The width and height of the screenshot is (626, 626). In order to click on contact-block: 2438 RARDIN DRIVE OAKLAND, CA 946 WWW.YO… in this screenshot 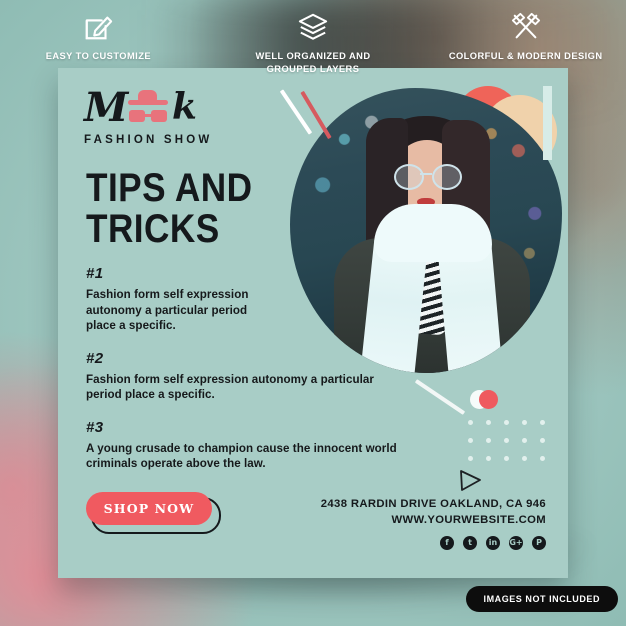, I will do `click(433, 523)`.